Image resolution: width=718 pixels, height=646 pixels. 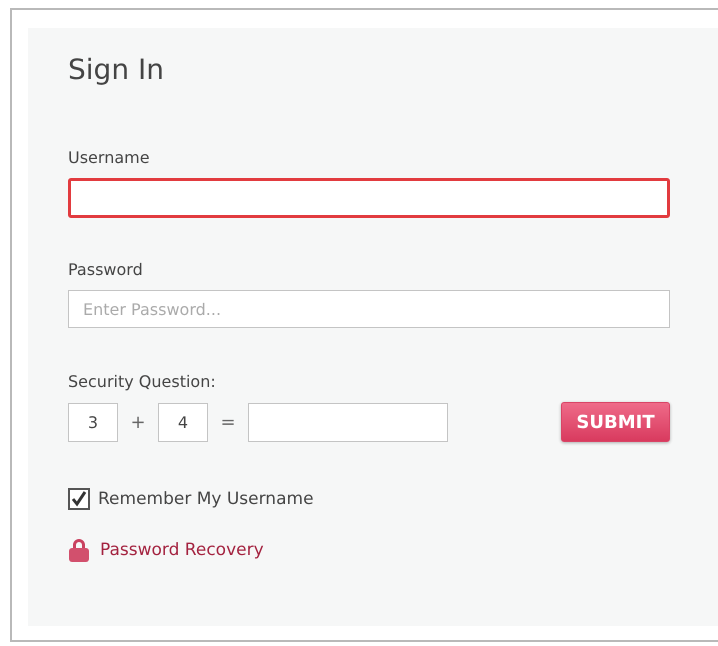 What do you see at coordinates (79, 550) in the screenshot?
I see `lock-icon` at bounding box center [79, 550].